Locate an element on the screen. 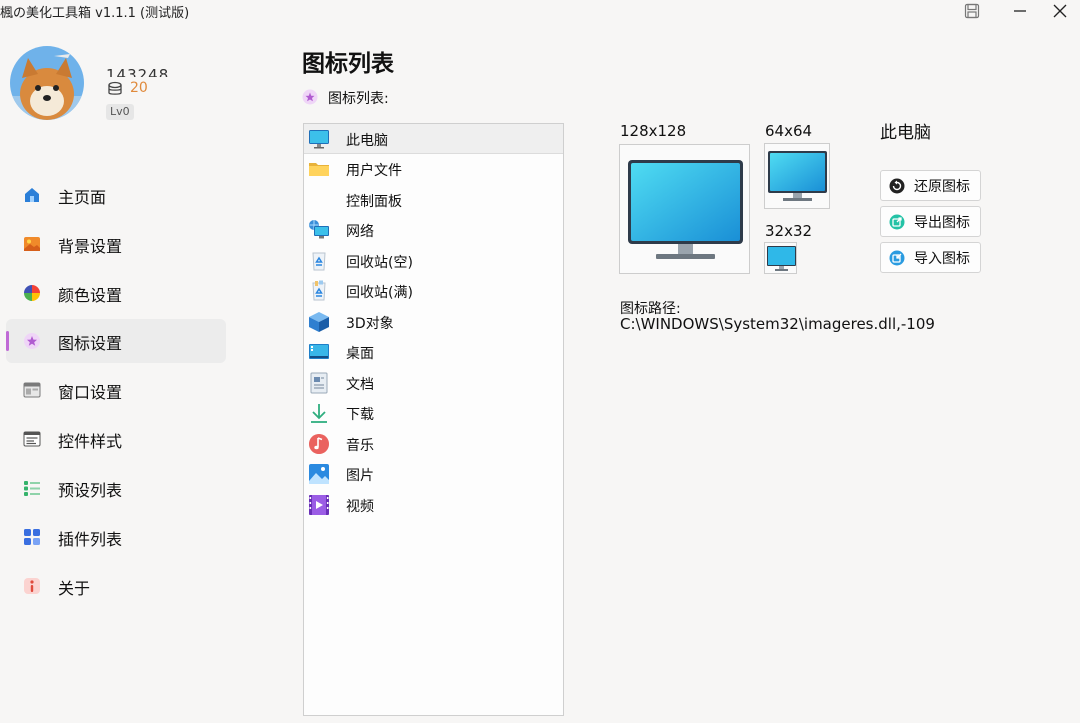 This screenshot has height=723, width=1080. sidebar-item-icon-settings: 图标设置 is located at coordinates (116, 341).